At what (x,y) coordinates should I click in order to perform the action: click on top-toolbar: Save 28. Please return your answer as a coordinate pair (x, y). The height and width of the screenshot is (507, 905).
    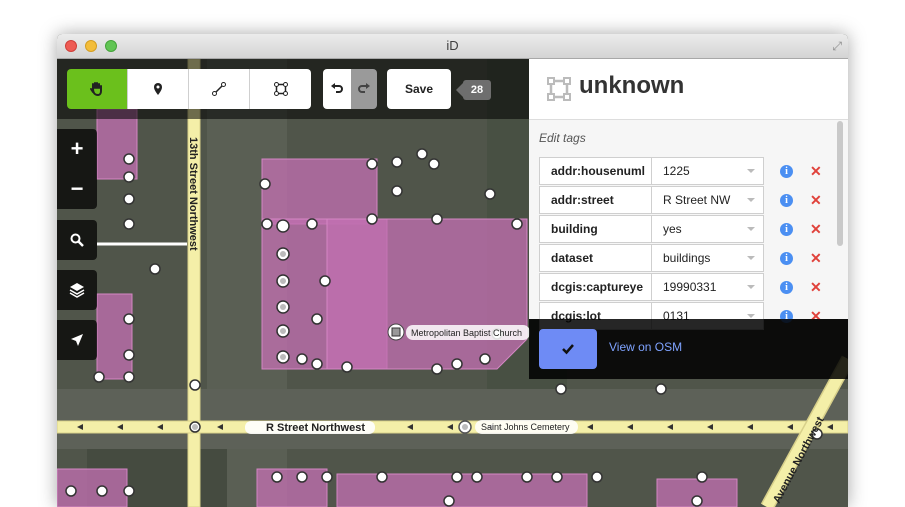
    Looking at the image, I should click on (293, 89).